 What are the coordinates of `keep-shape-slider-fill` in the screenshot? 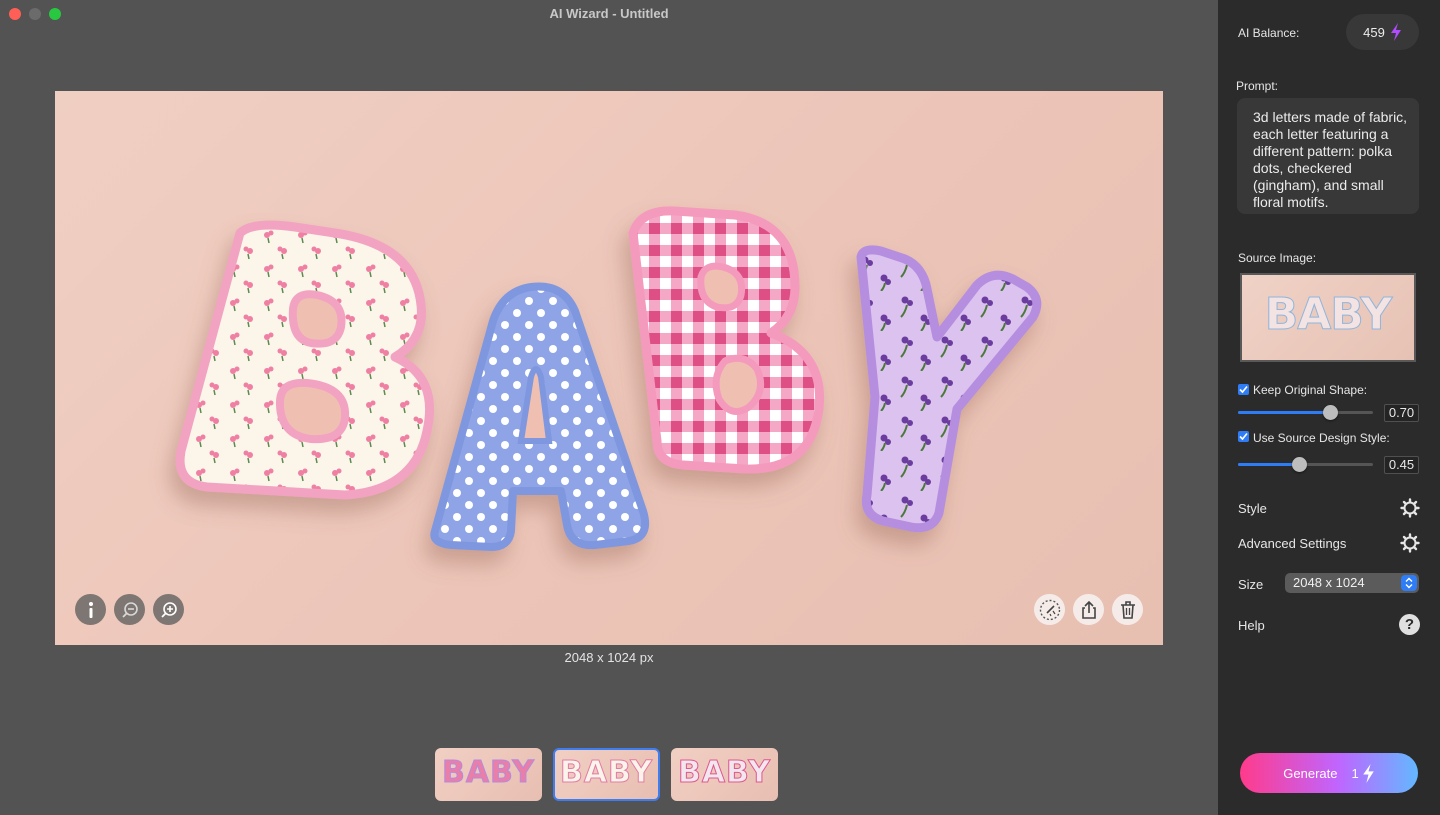 It's located at (1284, 412).